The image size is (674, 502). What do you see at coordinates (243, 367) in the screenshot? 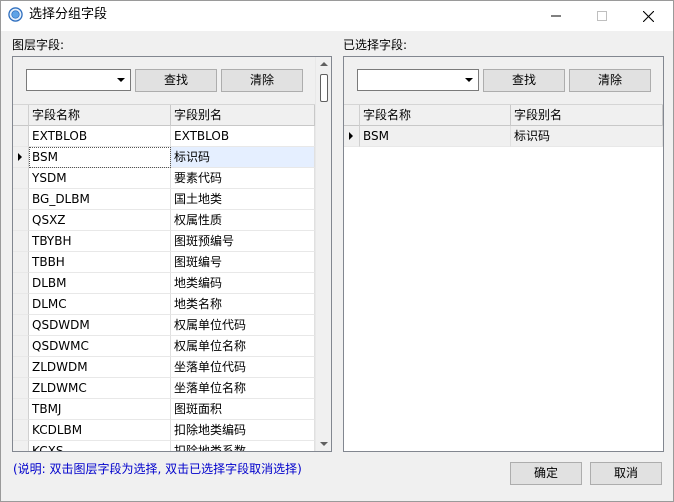
I see `cell-field-alias: 坐落单位代码` at bounding box center [243, 367].